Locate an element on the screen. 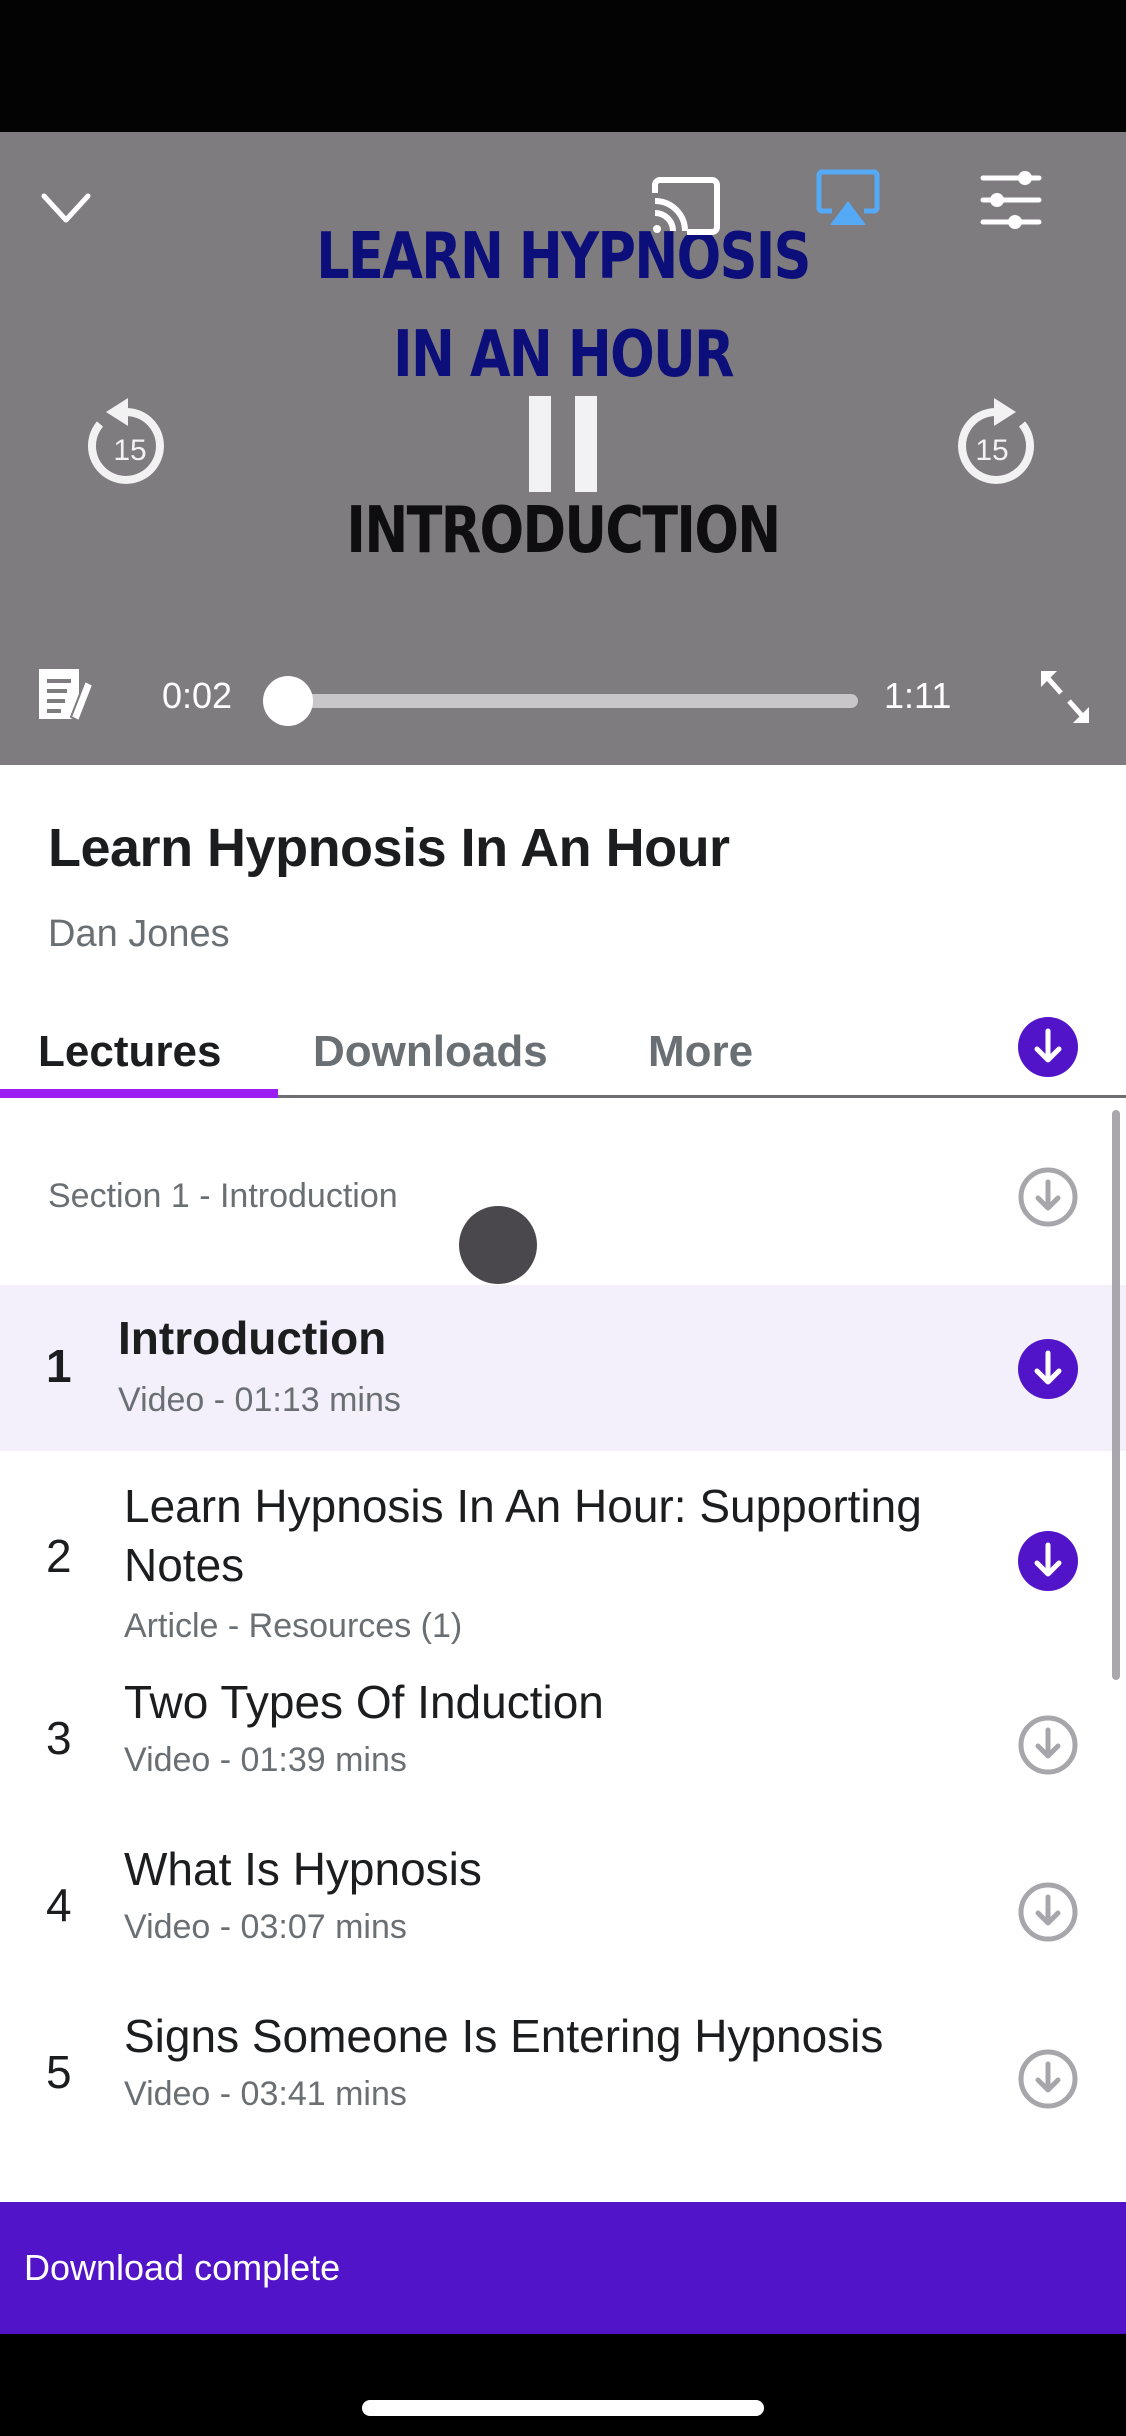  duration: 1:11 is located at coordinates (918, 695).